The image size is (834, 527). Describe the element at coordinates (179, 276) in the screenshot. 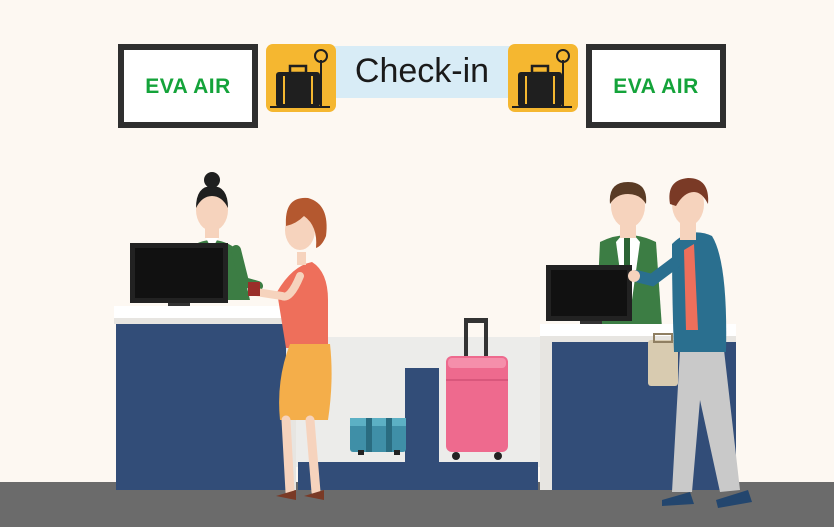

I see `left-counter-monitor` at that location.